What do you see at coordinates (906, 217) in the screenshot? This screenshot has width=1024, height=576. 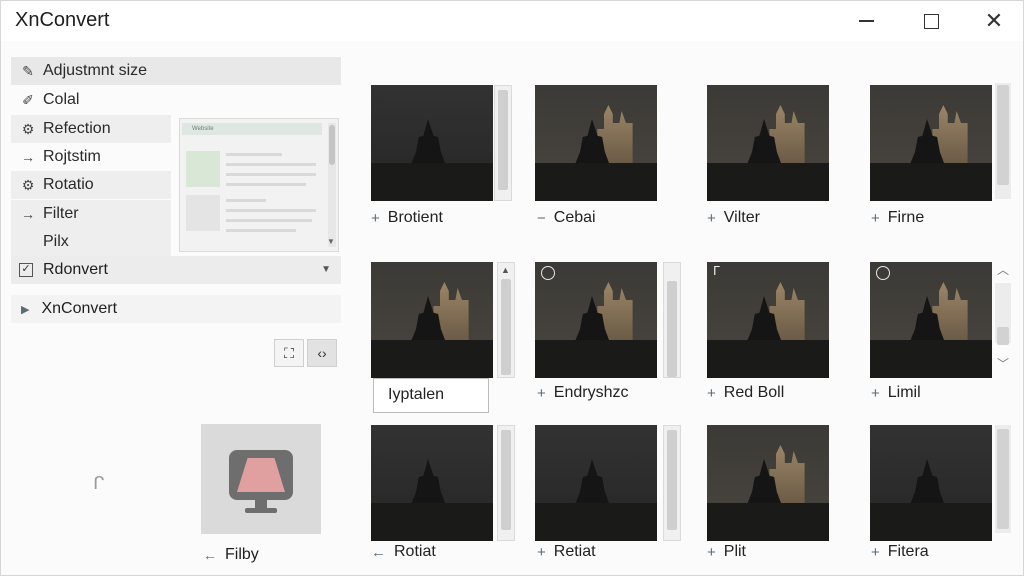 I see `image-caption-label: Firne` at bounding box center [906, 217].